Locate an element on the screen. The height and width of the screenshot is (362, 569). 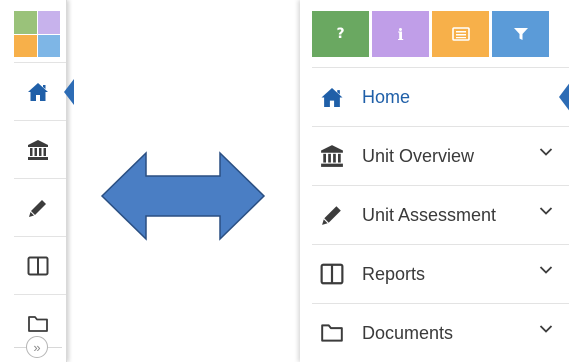
nav-unit-assessment-label: Unit Assessment is located at coordinates (429, 214).